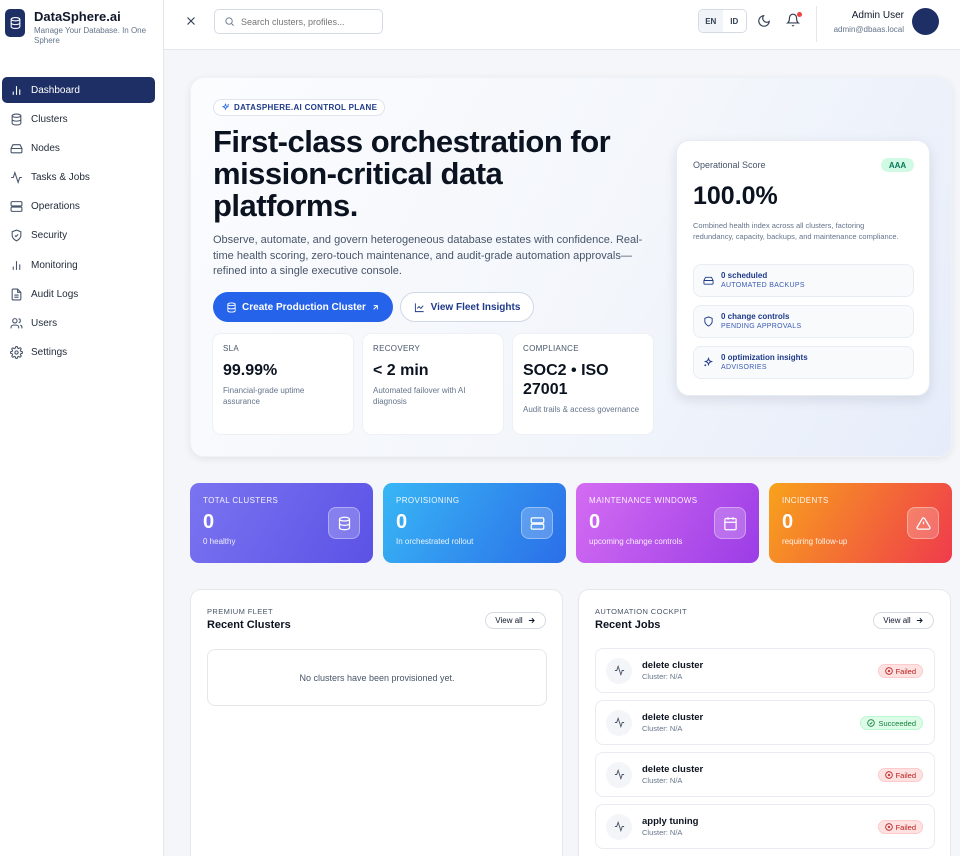  I want to click on database-logo-icon, so click(15, 23).